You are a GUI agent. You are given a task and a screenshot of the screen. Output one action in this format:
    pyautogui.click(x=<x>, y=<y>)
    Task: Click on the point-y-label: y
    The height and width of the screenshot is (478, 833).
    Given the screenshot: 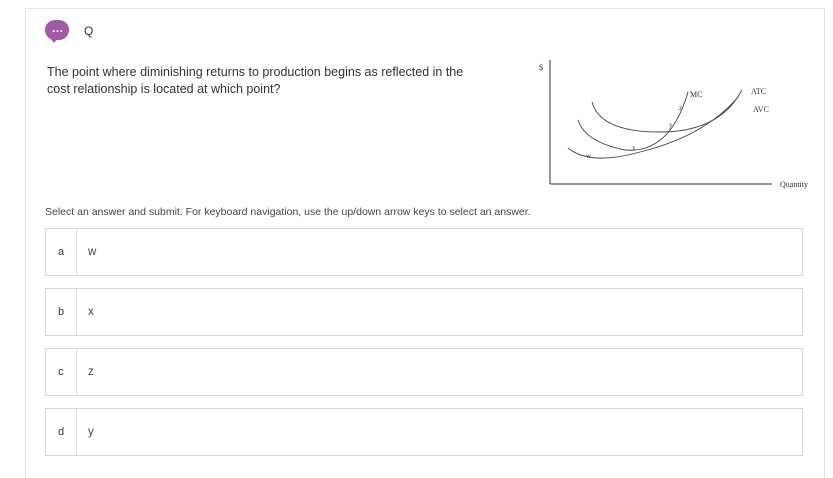 What is the action you would take?
    pyautogui.click(x=671, y=125)
    